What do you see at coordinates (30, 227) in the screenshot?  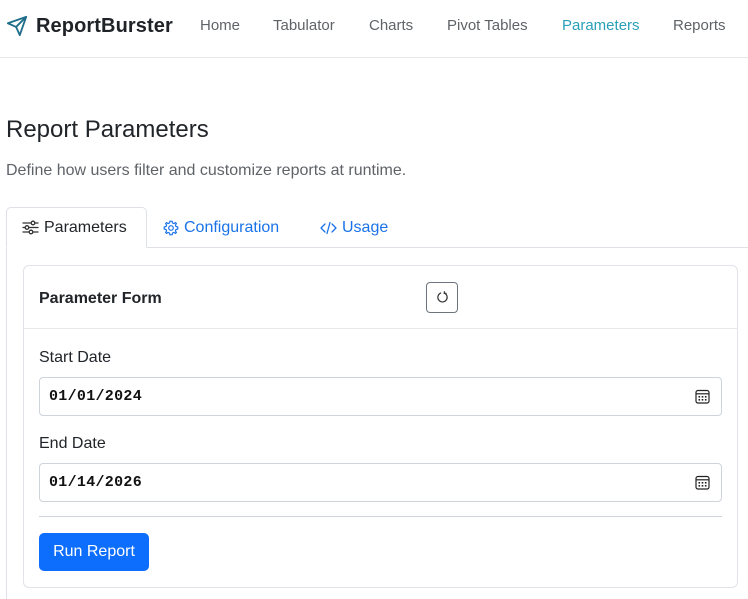 I see `sliders-icon` at bounding box center [30, 227].